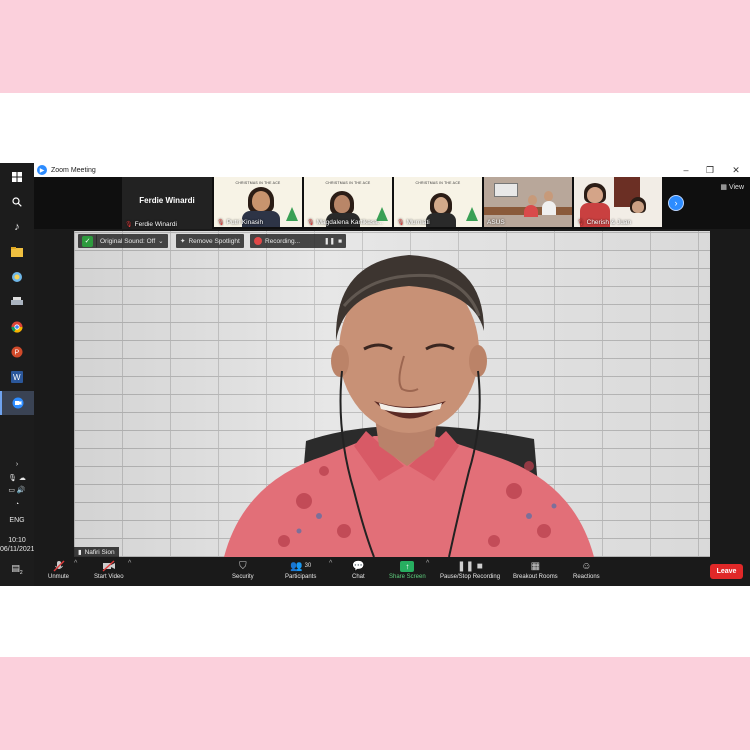 This screenshot has height=750, width=750. What do you see at coordinates (427, 563) in the screenshot?
I see `share-options-caret: ^` at bounding box center [427, 563].